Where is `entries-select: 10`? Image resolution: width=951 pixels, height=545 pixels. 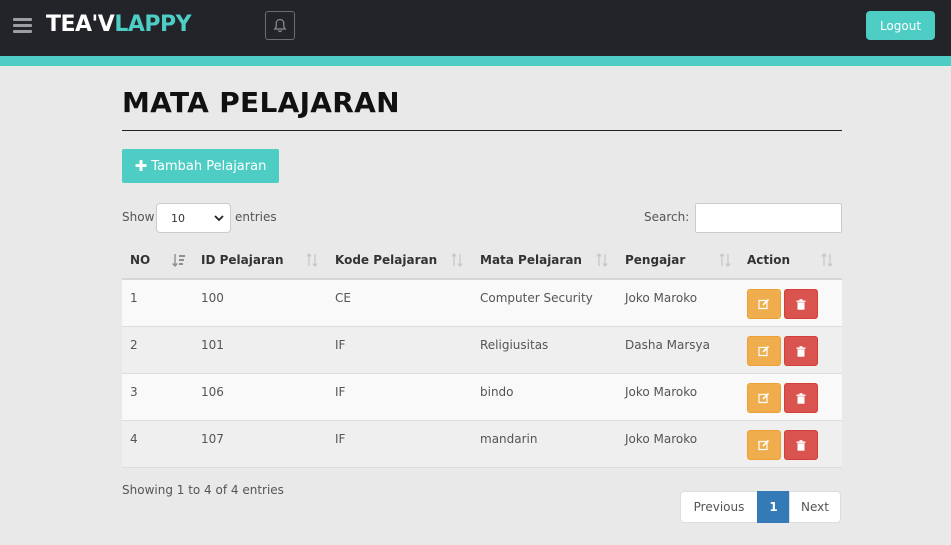
entries-select: 10 is located at coordinates (193, 218).